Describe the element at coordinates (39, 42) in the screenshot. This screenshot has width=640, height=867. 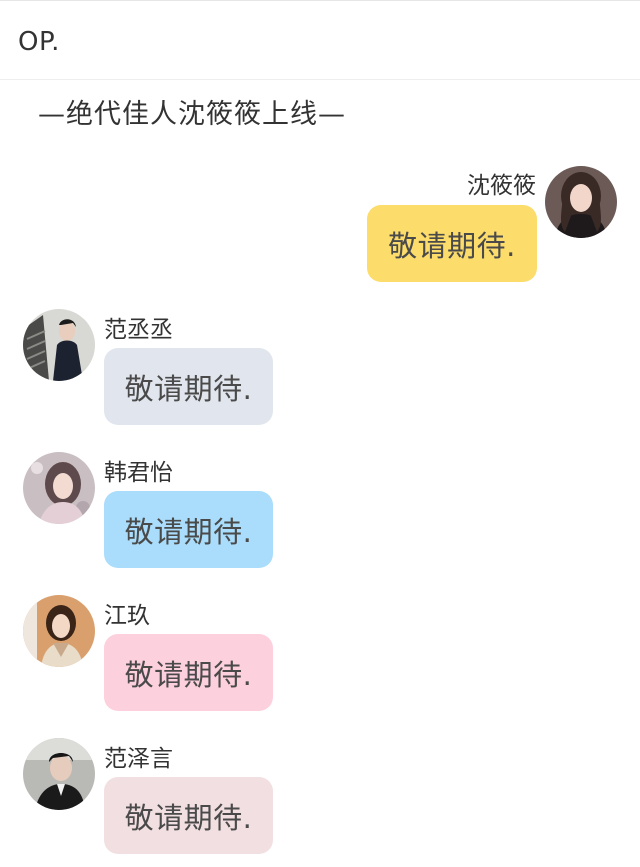
I see `page-title: OP.` at that location.